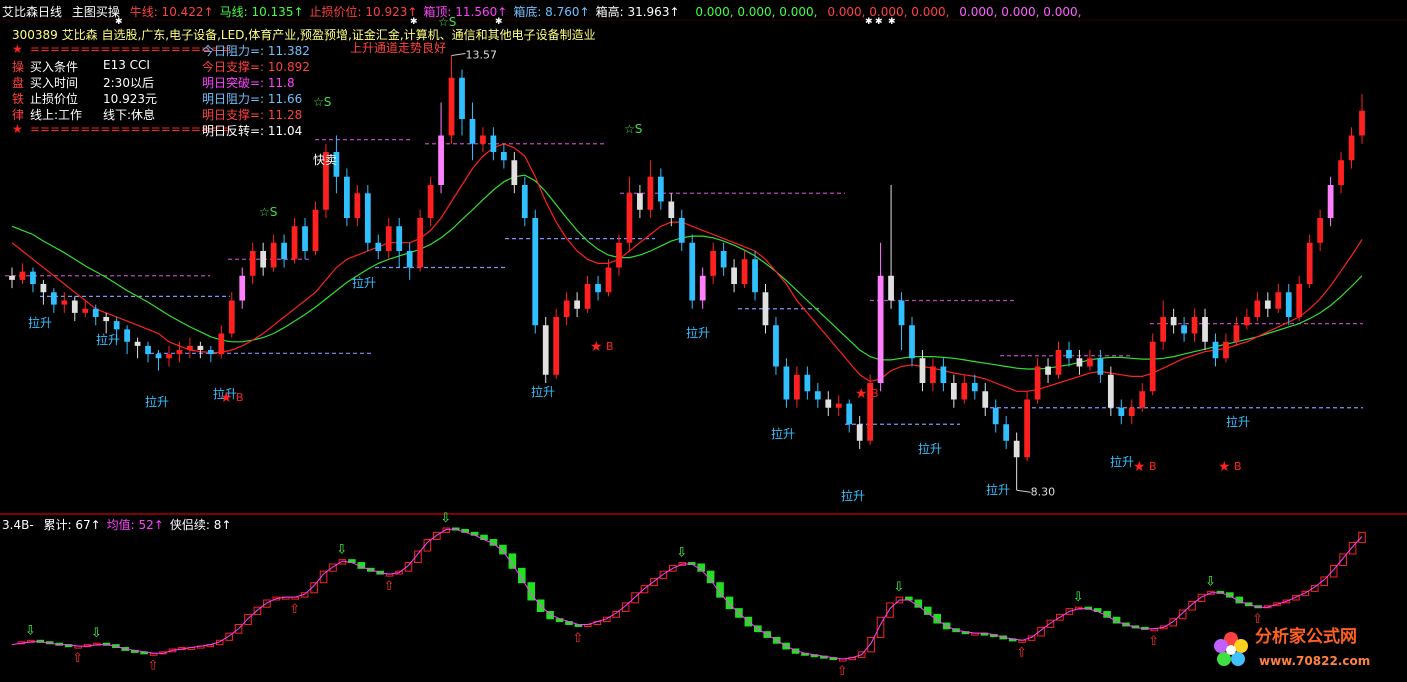 This screenshot has height=682, width=1407. Describe the element at coordinates (465, 12) in the screenshot. I see `header-value-3: 箱顶: 11.560↑` at that location.